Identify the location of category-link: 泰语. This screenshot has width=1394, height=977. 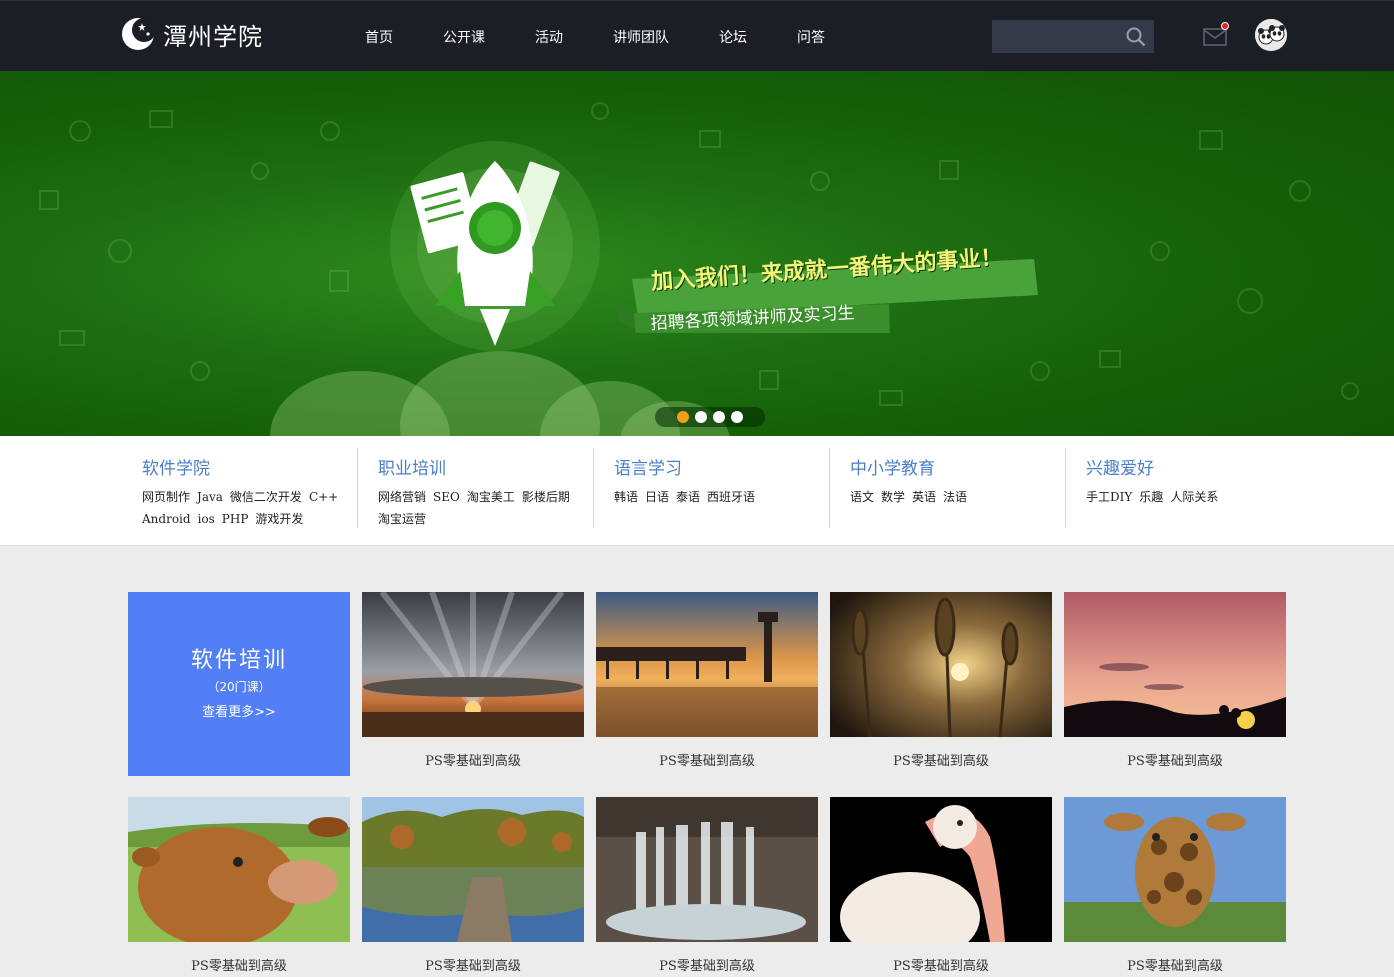
(688, 497).